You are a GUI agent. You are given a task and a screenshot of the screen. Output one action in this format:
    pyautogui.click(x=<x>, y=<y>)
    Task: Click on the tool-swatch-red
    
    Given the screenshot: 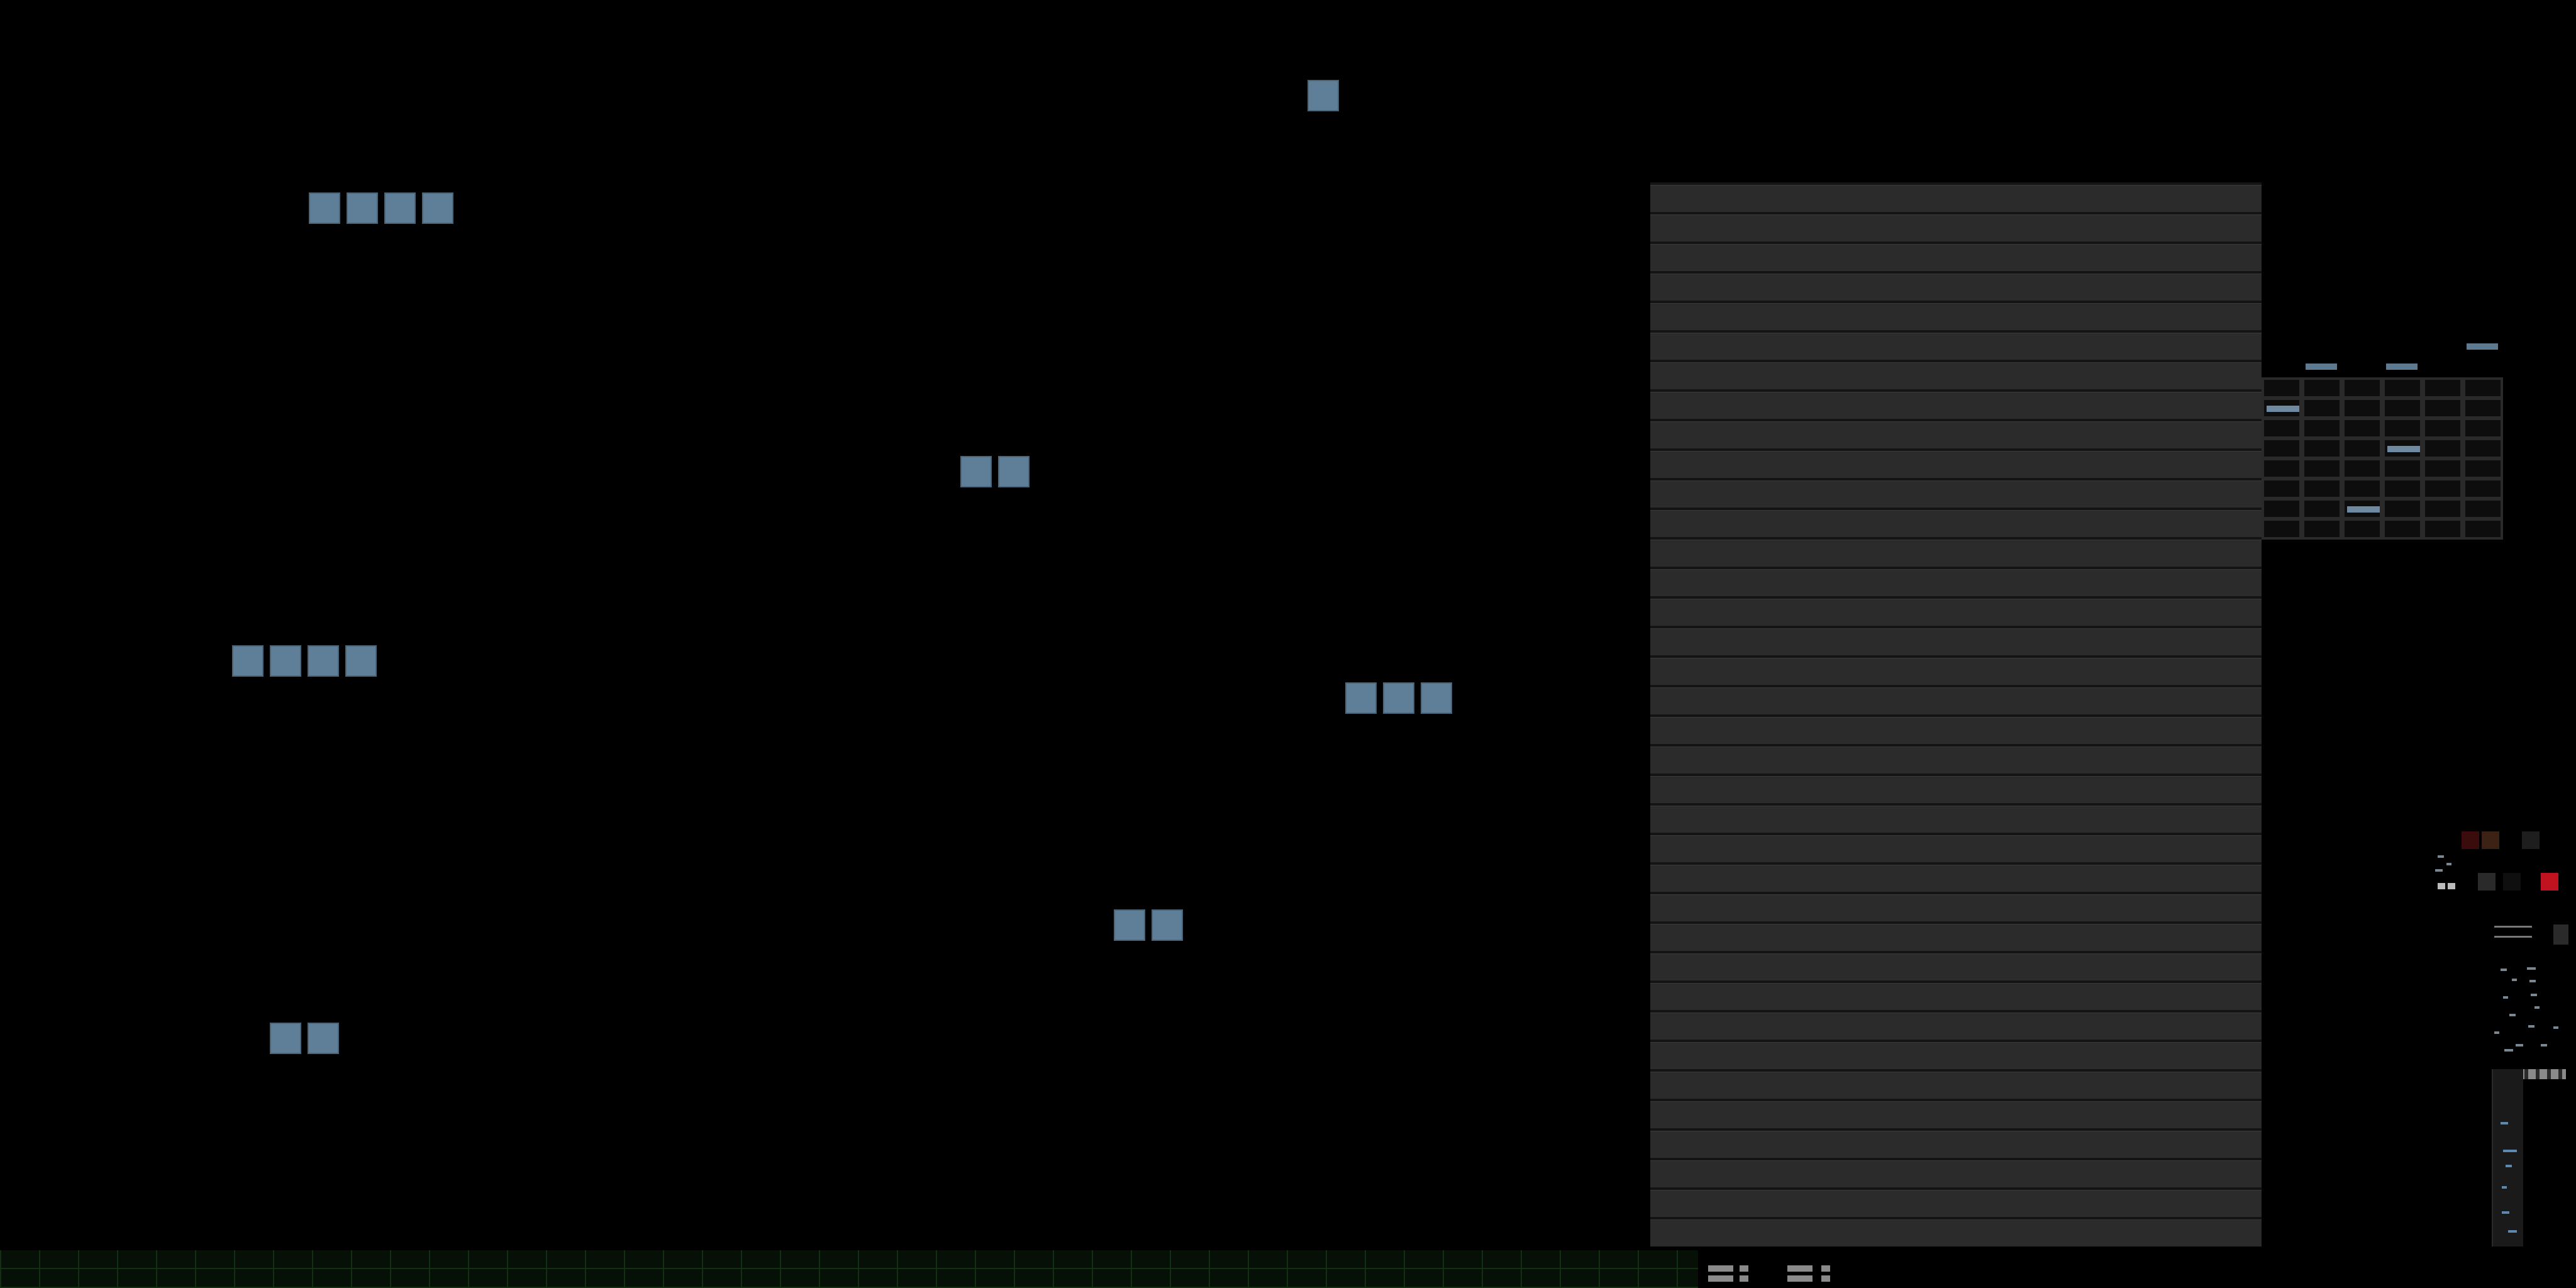 What is the action you would take?
    pyautogui.click(x=2549, y=882)
    